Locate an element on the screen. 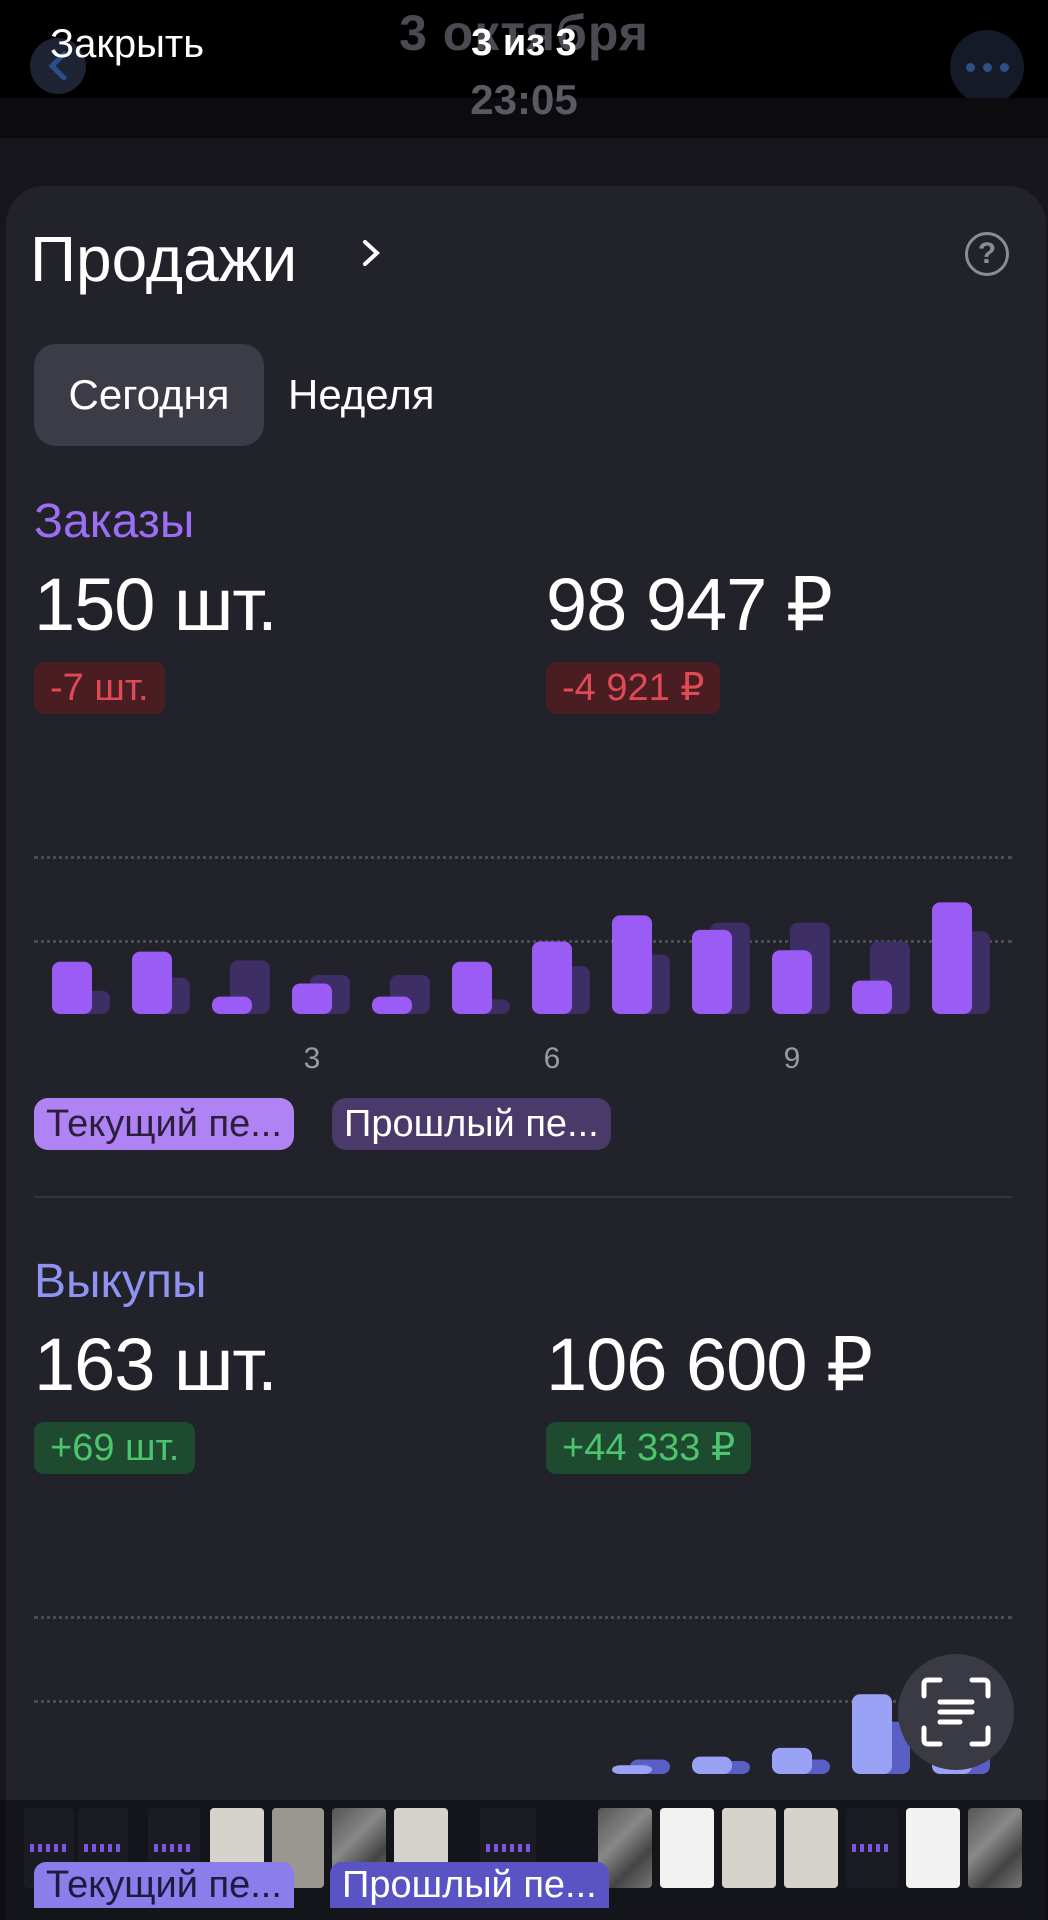  image-counter: 3 из 3 is located at coordinates (524, 43).